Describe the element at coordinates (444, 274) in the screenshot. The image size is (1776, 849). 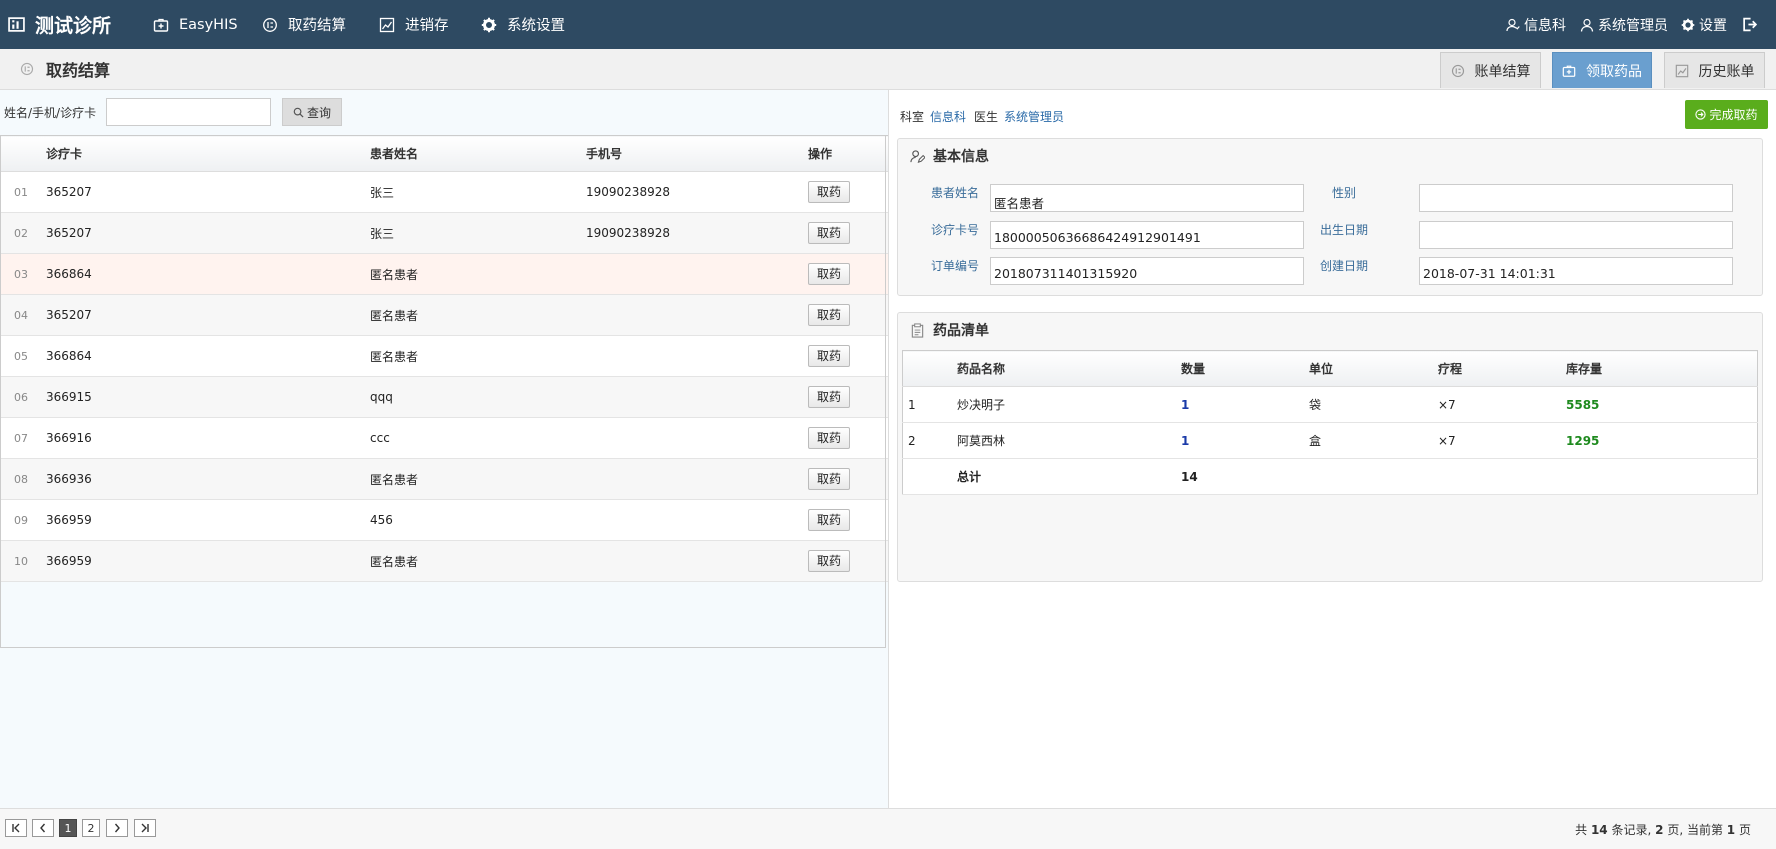
I see `table-row-selected: 03 366864 匿名患者 取药` at that location.